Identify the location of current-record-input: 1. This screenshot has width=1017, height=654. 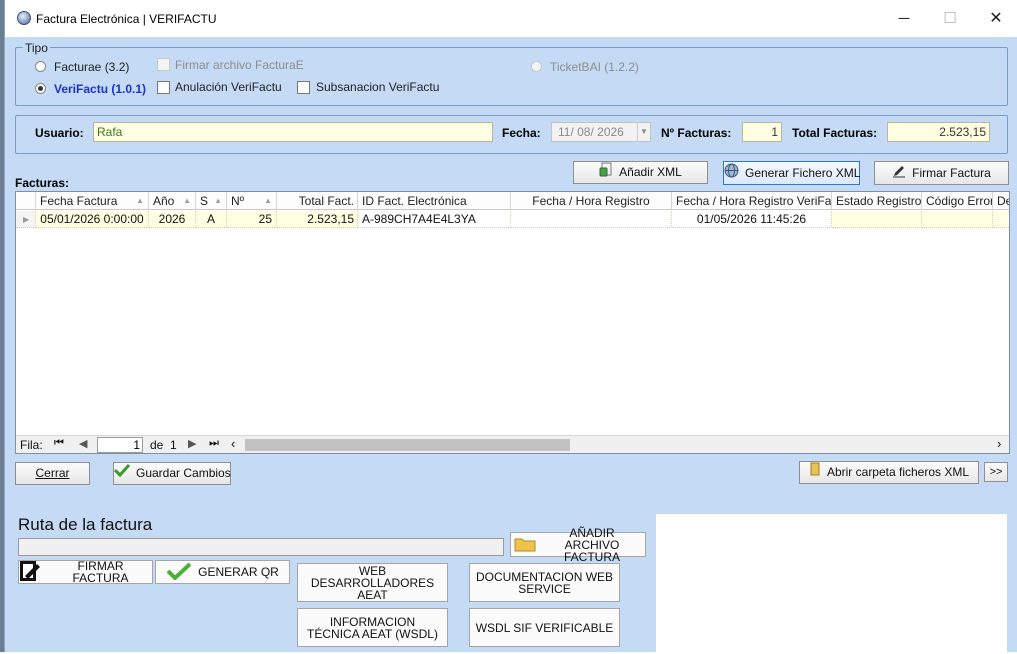
(120, 445).